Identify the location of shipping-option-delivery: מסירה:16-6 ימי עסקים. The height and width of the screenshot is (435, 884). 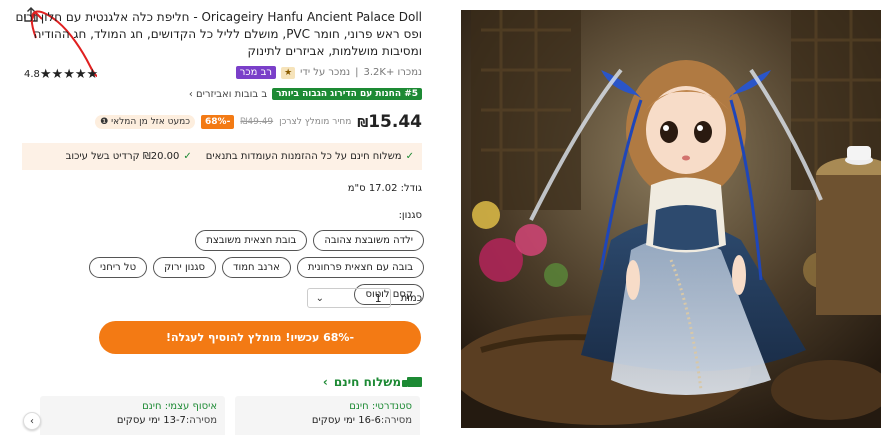
(361, 420).